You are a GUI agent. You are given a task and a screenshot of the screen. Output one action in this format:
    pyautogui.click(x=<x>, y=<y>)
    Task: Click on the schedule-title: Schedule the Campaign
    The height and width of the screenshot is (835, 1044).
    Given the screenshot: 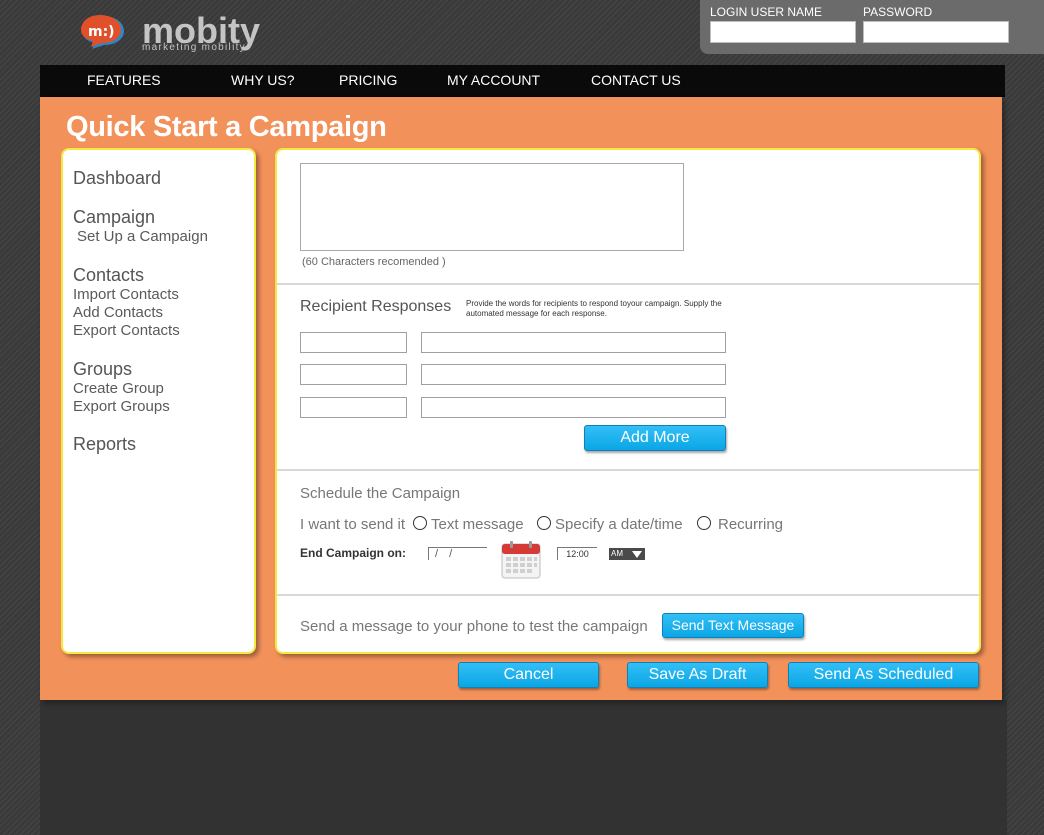 What is the action you would take?
    pyautogui.click(x=380, y=493)
    